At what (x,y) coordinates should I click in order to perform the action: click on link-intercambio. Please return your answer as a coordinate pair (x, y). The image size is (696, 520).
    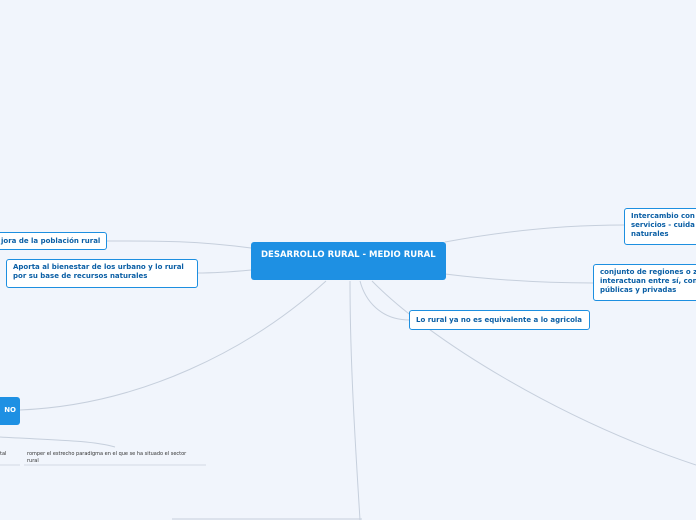
    Looking at the image, I should click on (534, 233).